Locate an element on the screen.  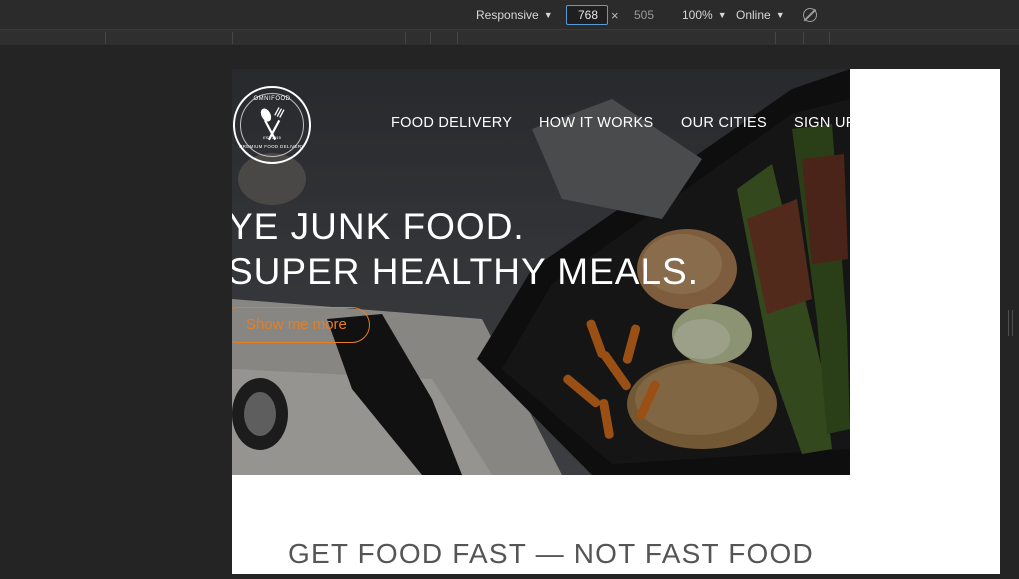
device-select: Responsive ▼ is located at coordinates (514, 15).